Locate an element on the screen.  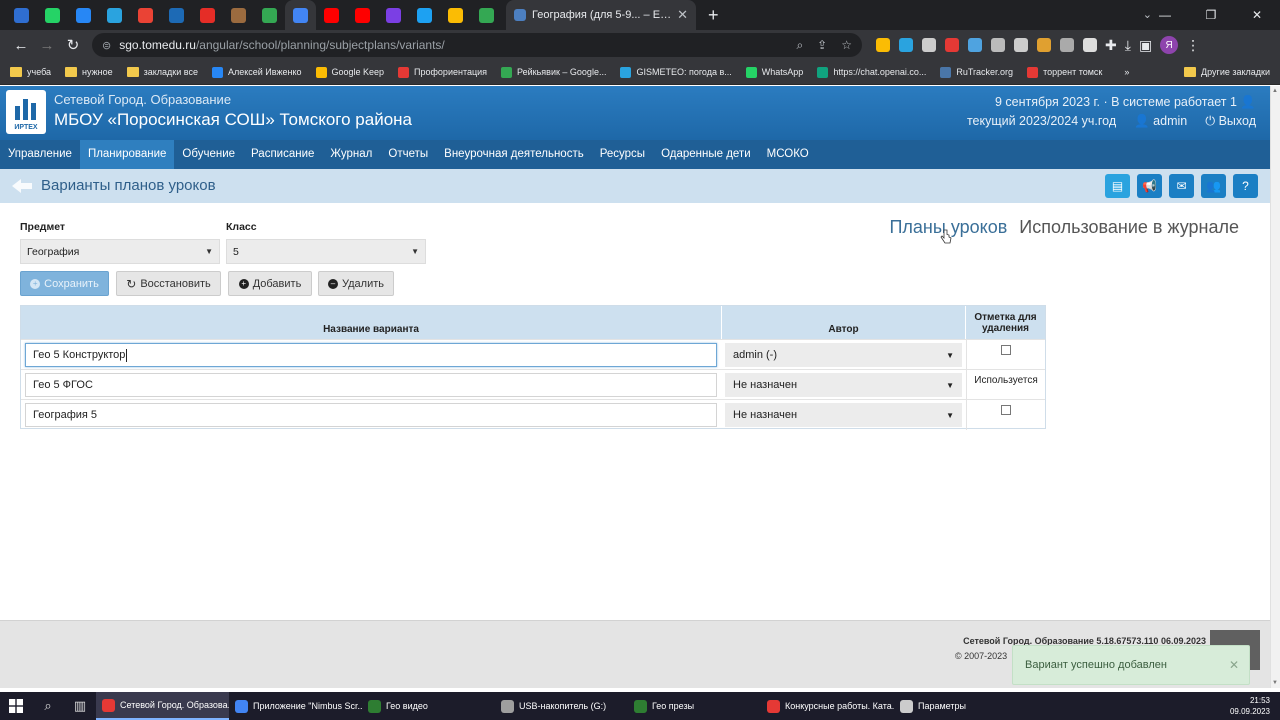
author-select: admin (-) ▼ is located at coordinates (843, 355).